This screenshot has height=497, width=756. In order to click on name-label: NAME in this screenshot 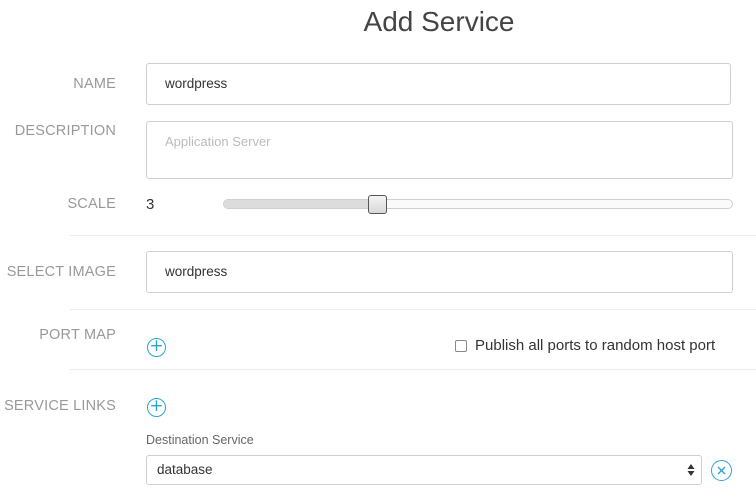, I will do `click(94, 84)`.